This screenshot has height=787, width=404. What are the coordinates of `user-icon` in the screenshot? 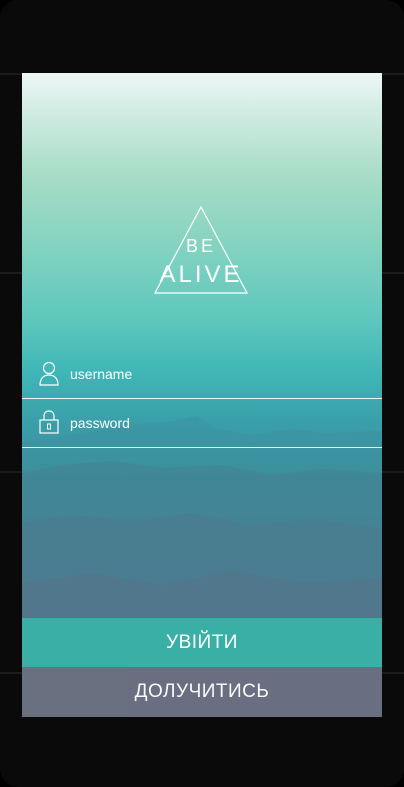 It's located at (49, 373).